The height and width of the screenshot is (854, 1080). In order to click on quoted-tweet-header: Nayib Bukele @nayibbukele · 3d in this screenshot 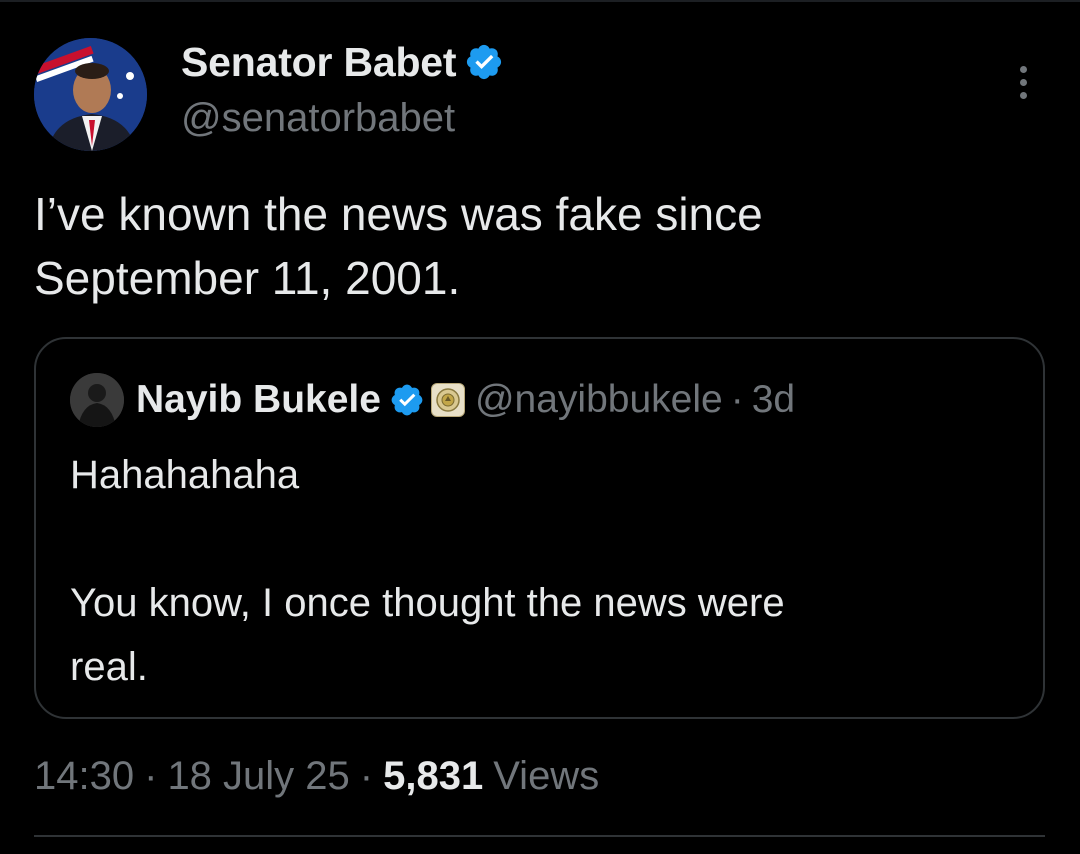, I will do `click(432, 400)`.